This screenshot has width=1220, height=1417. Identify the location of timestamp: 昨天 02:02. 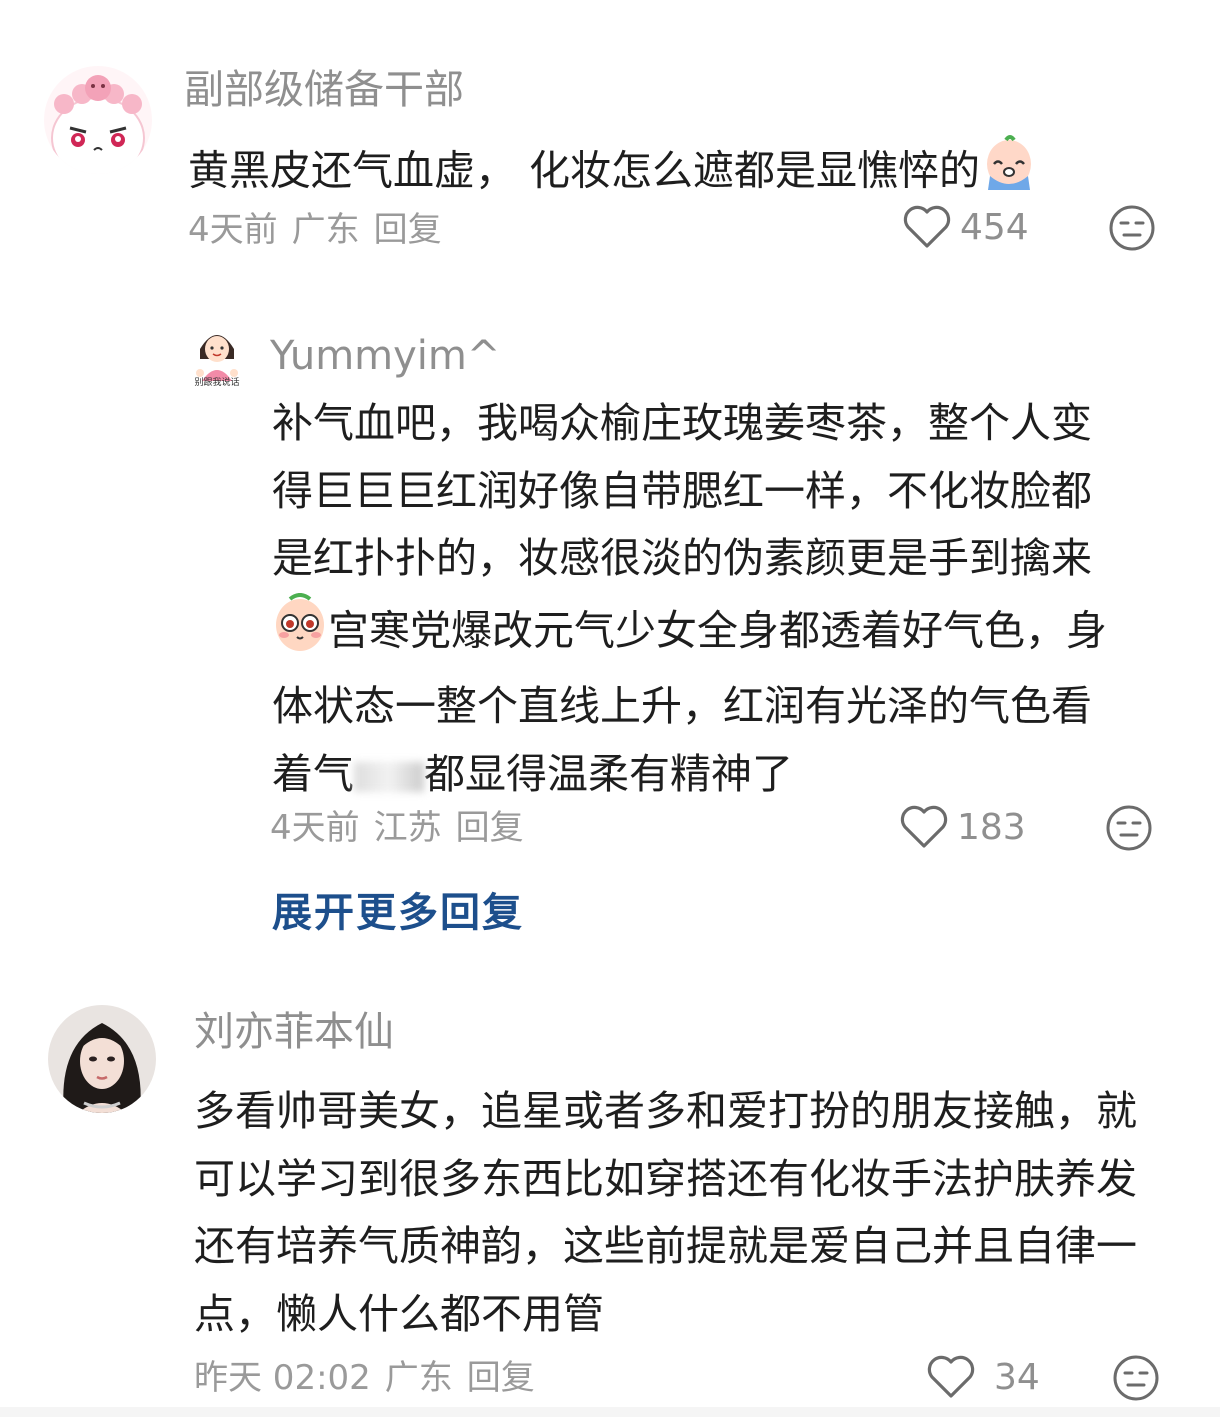
(282, 1378).